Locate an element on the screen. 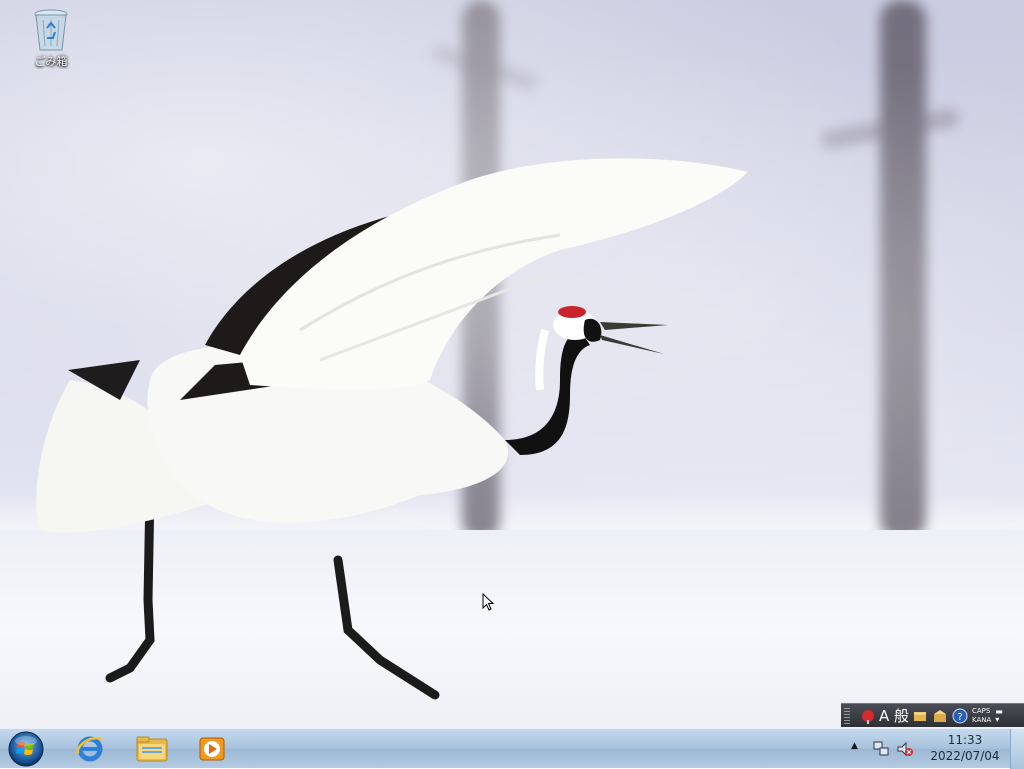 This screenshot has width=1024, height=769. clock-time: 11:33 is located at coordinates (965, 740).